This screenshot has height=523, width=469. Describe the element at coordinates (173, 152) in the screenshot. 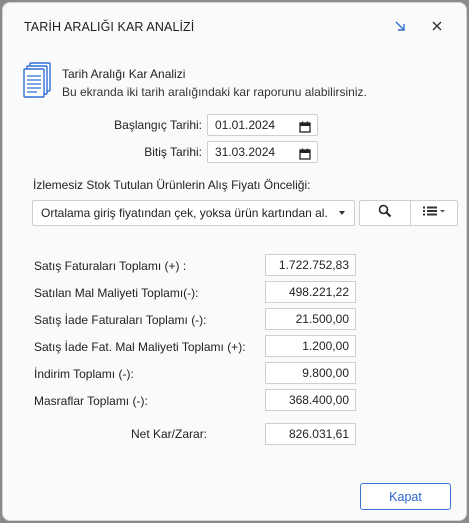

I see `end-date-label: Bitiş Tarihi:` at that location.